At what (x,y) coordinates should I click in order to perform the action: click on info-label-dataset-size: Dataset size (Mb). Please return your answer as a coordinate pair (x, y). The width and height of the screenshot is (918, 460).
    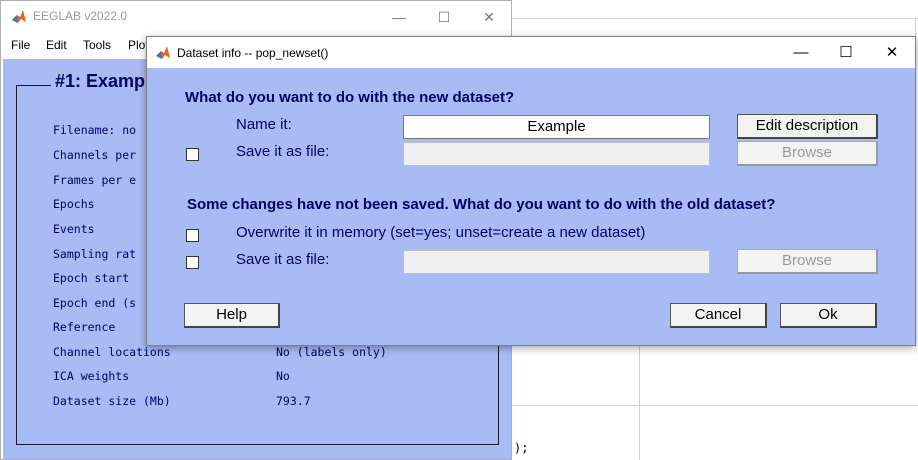
    Looking at the image, I should click on (112, 401).